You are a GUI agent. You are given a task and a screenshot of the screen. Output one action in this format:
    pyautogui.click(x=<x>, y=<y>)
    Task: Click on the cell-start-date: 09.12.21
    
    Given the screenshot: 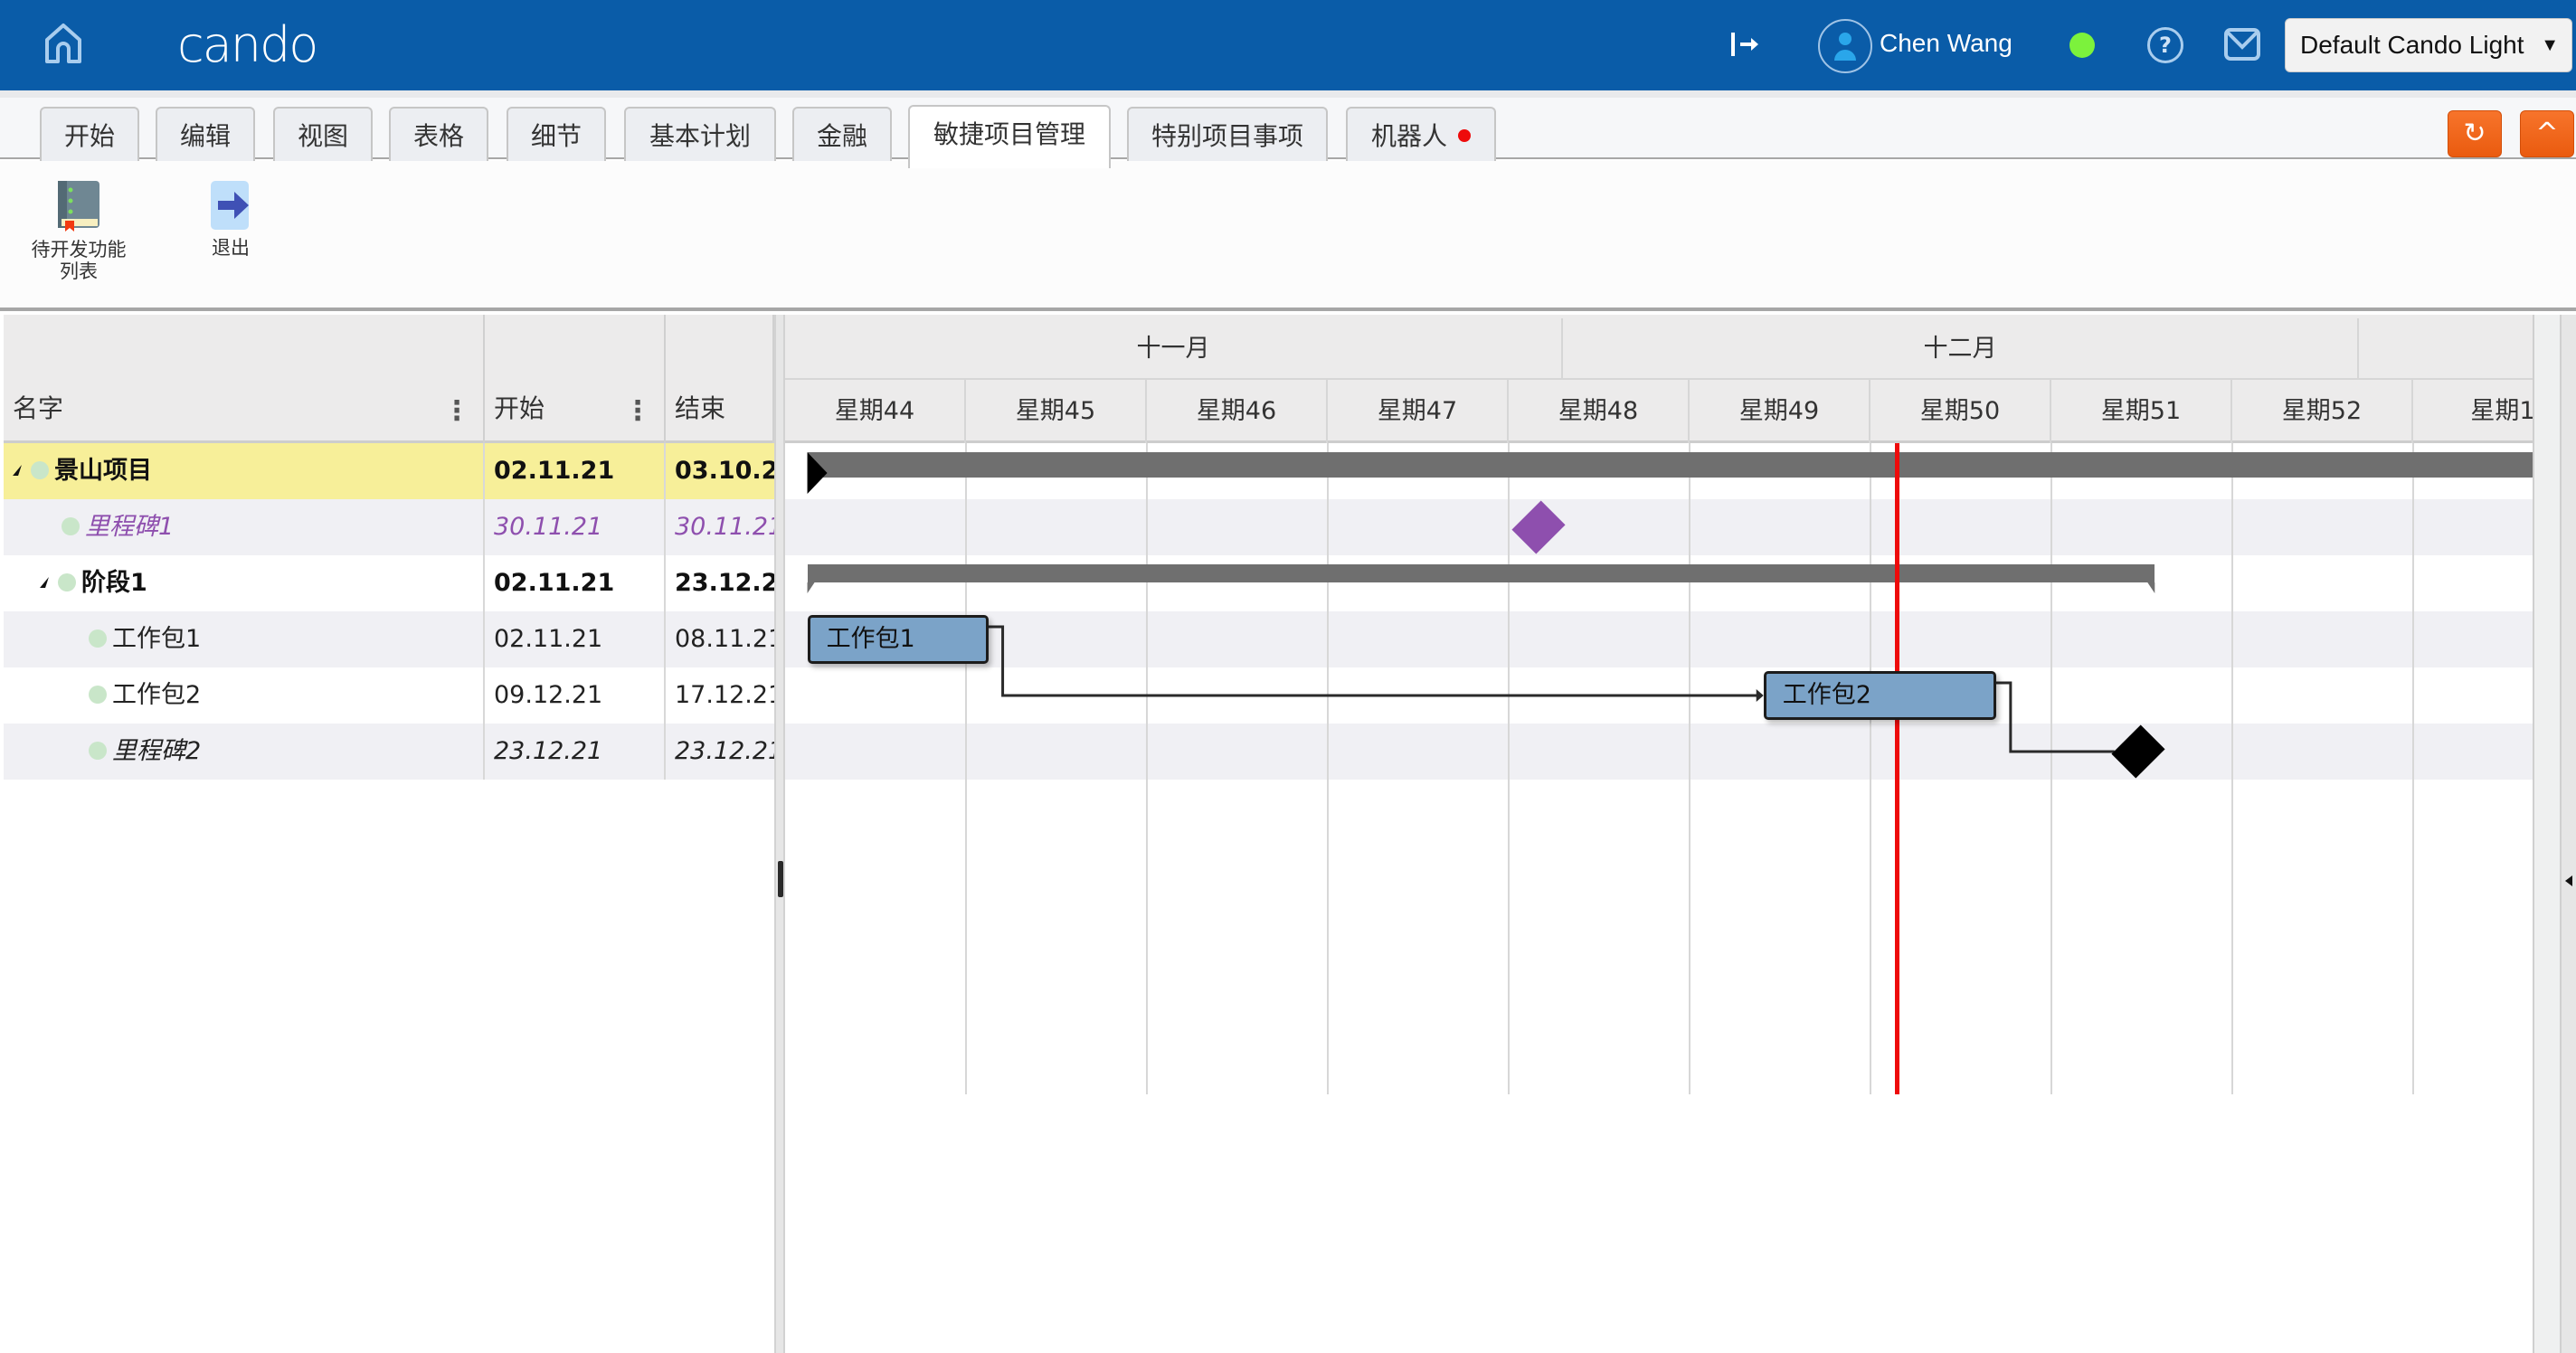 What is the action you would take?
    pyautogui.click(x=575, y=695)
    